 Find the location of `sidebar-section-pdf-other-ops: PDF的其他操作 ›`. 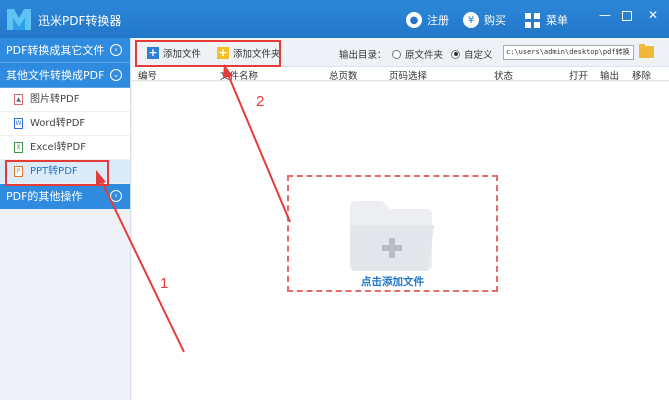

sidebar-section-pdf-other-ops: PDF的其他操作 › is located at coordinates (65, 196).